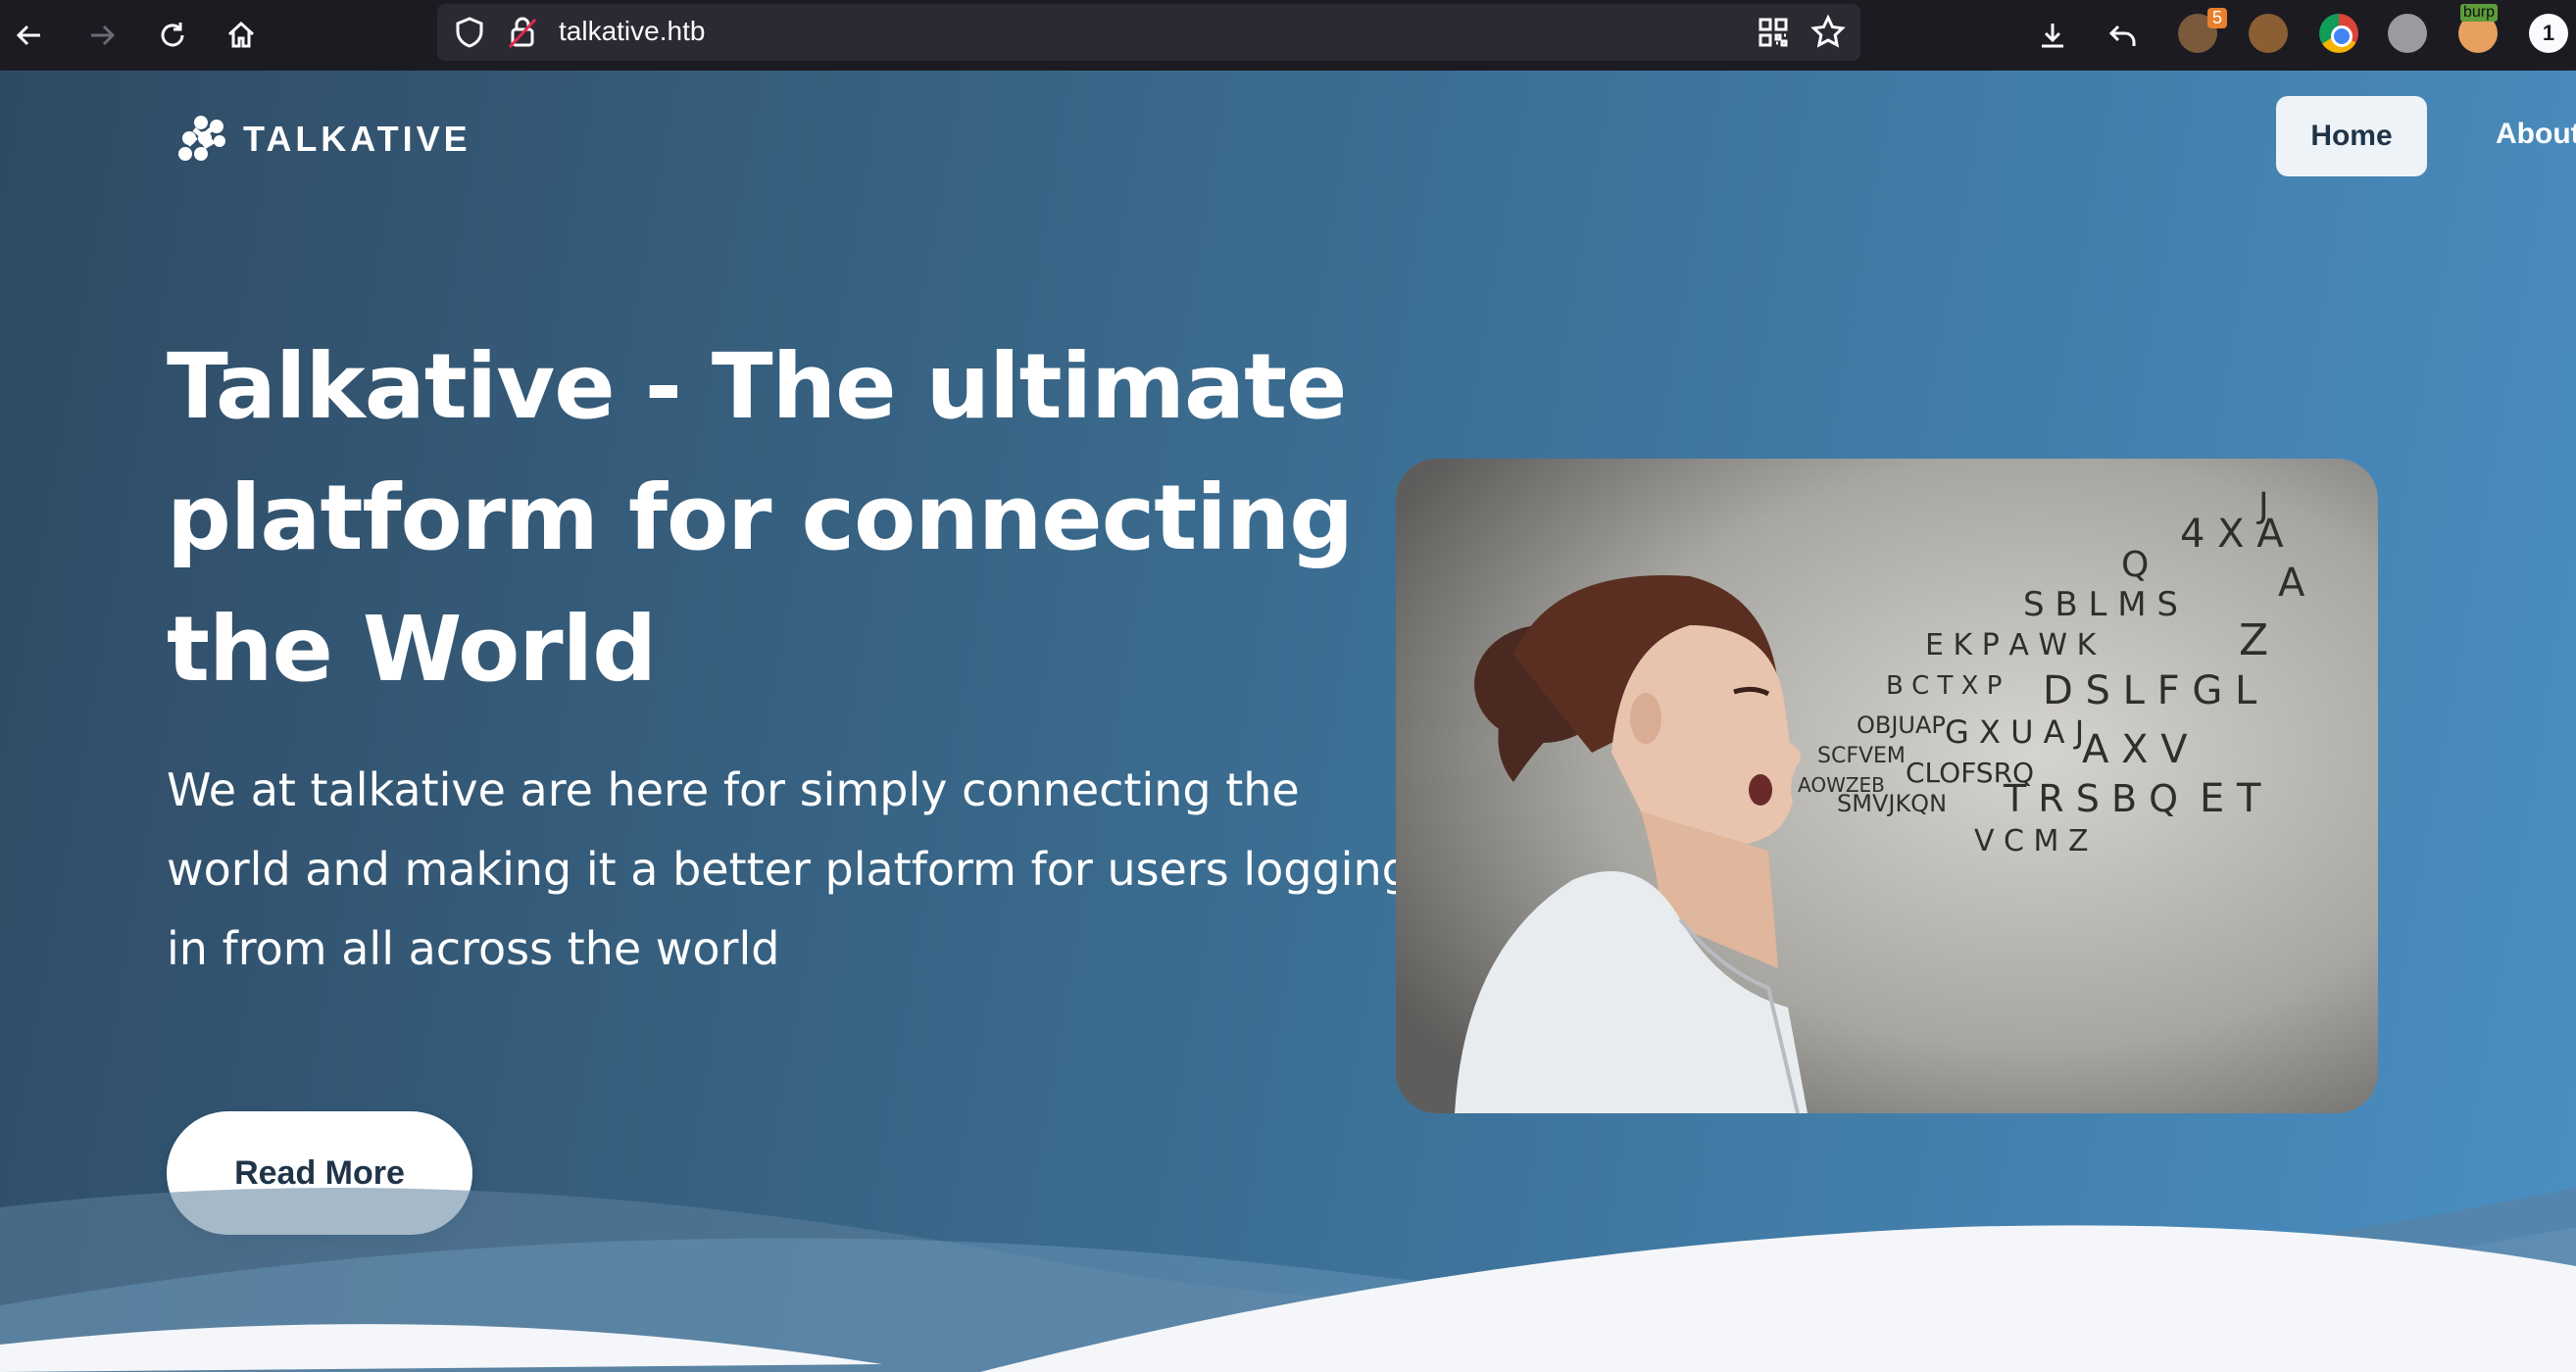 This screenshot has height=1372, width=2576. Describe the element at coordinates (1892, 803) in the screenshot. I see `svg-text: SMVJKQN` at that location.